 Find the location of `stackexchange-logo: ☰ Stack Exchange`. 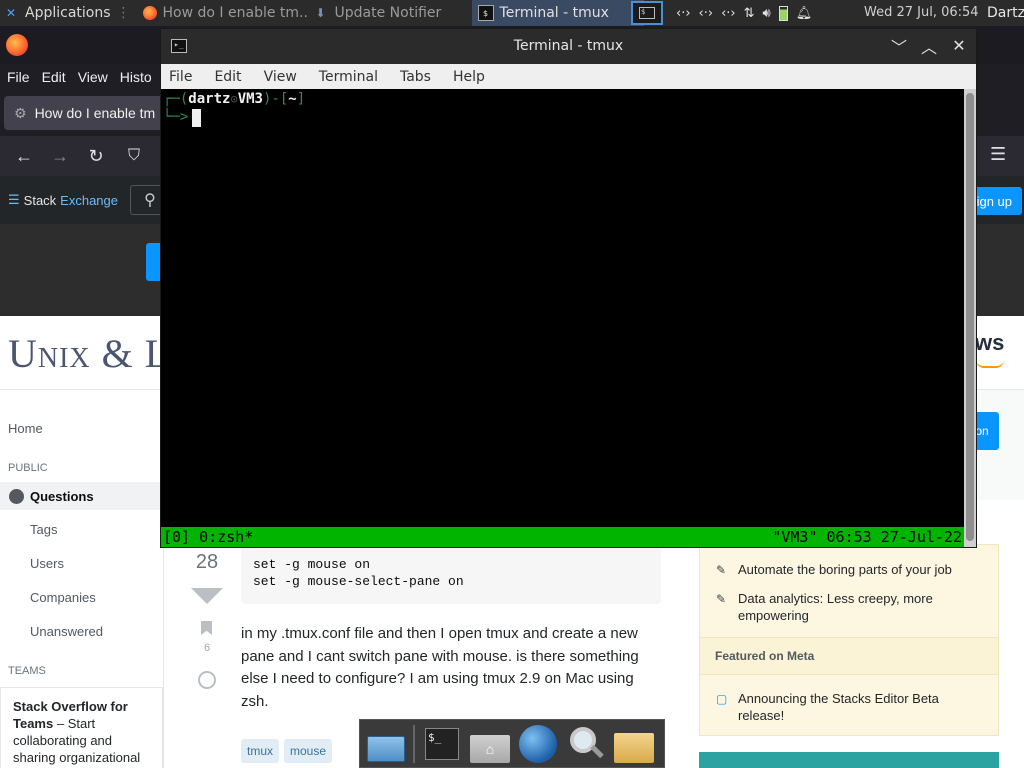

stackexchange-logo: ☰ Stack Exchange is located at coordinates (63, 200).